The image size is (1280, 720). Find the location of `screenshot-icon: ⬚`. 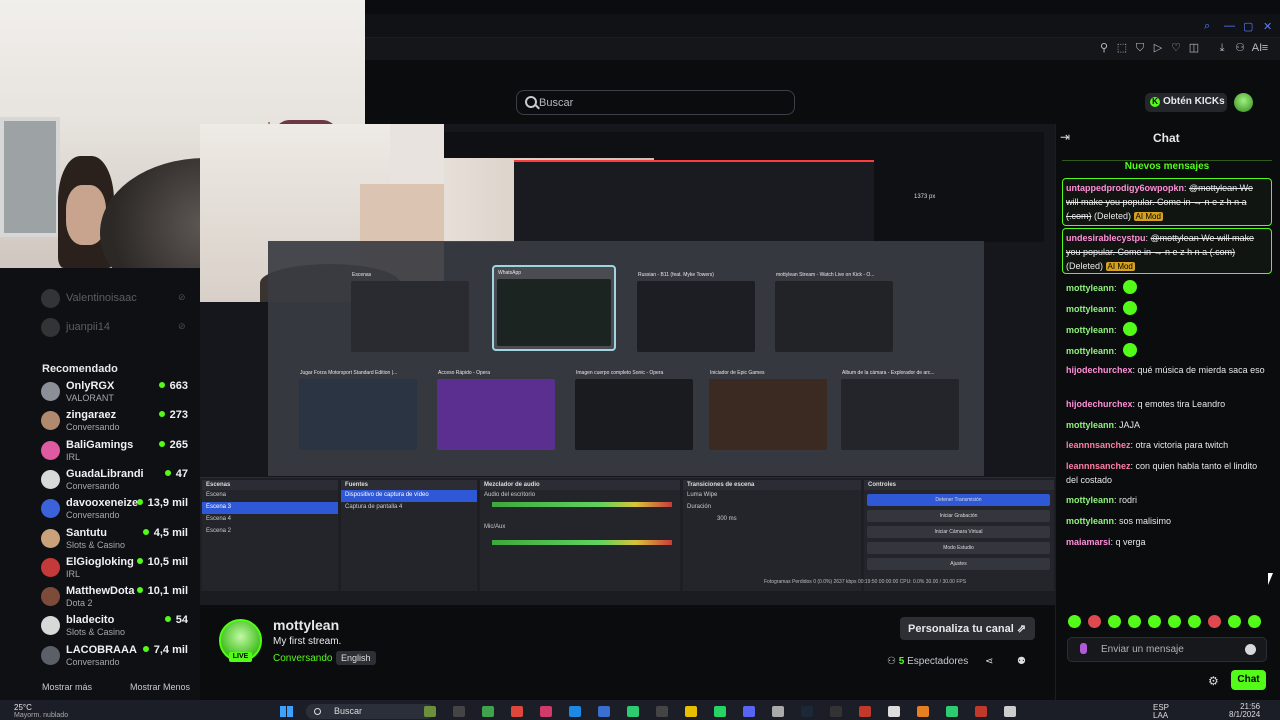

screenshot-icon: ⬚ is located at coordinates (1122, 48).